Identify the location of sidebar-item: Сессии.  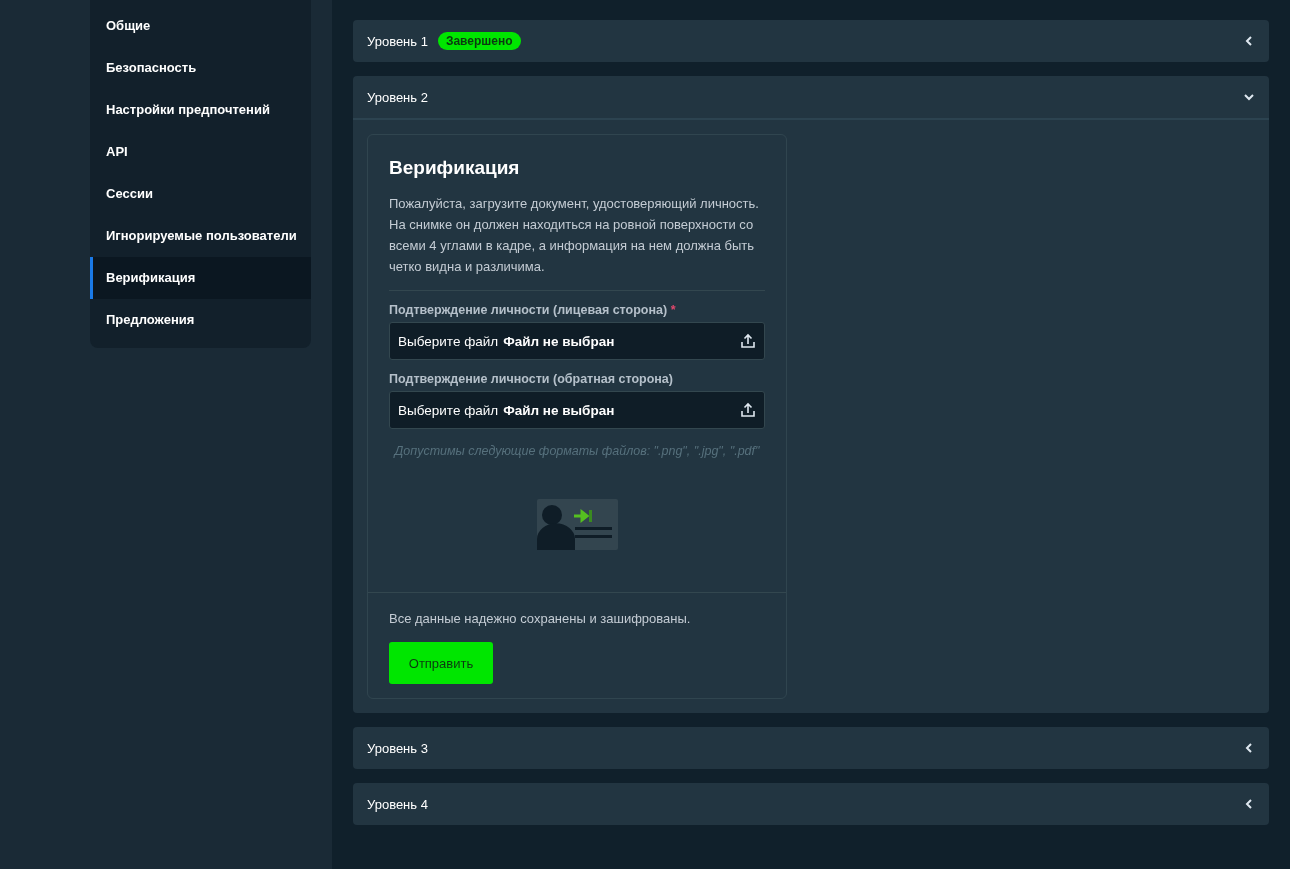
(200, 194).